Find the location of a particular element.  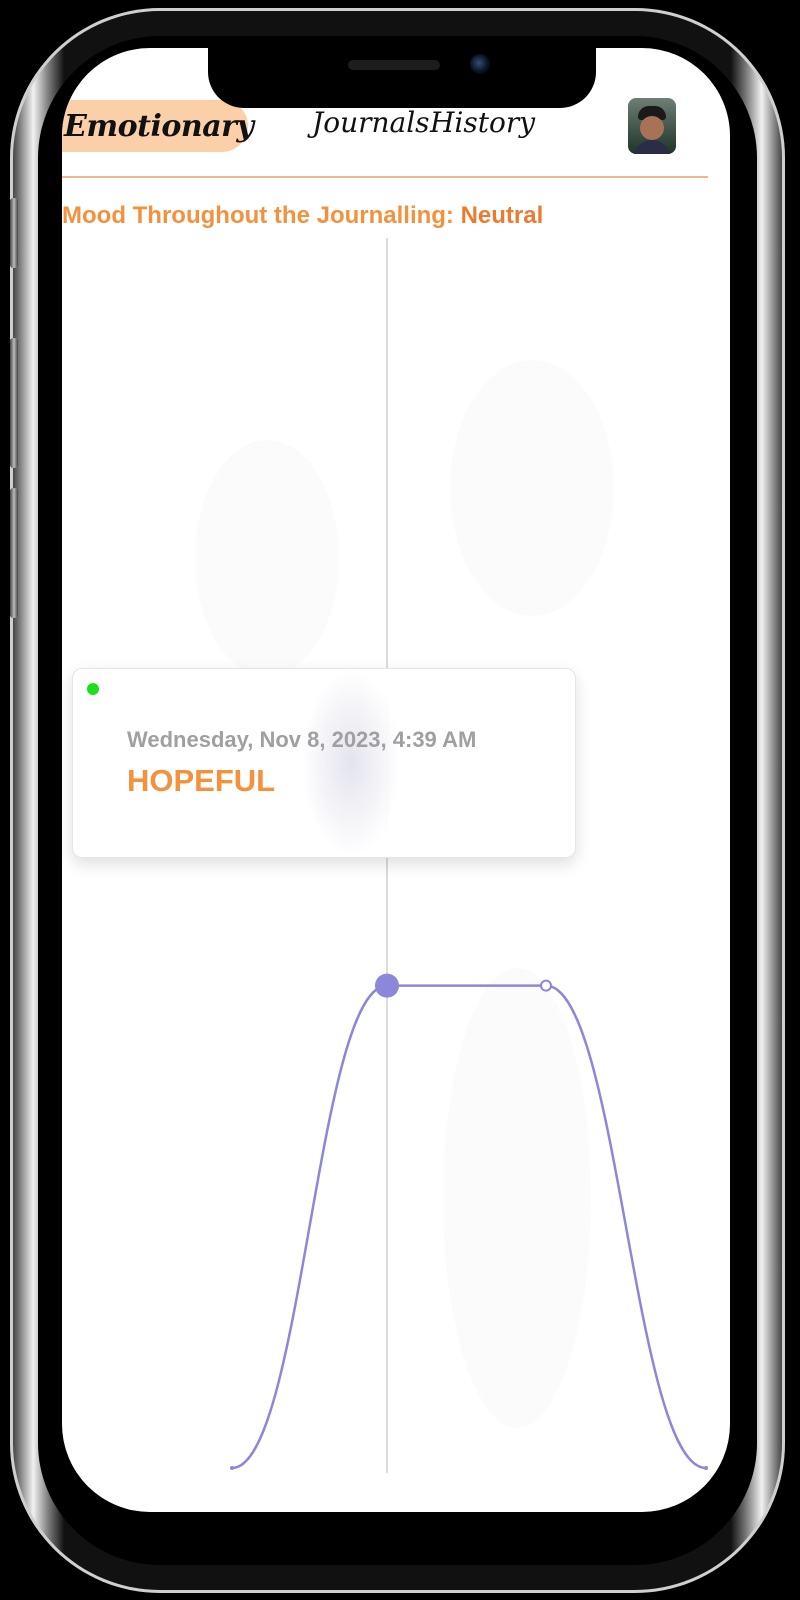

mood-status-dot is located at coordinates (93, 689).